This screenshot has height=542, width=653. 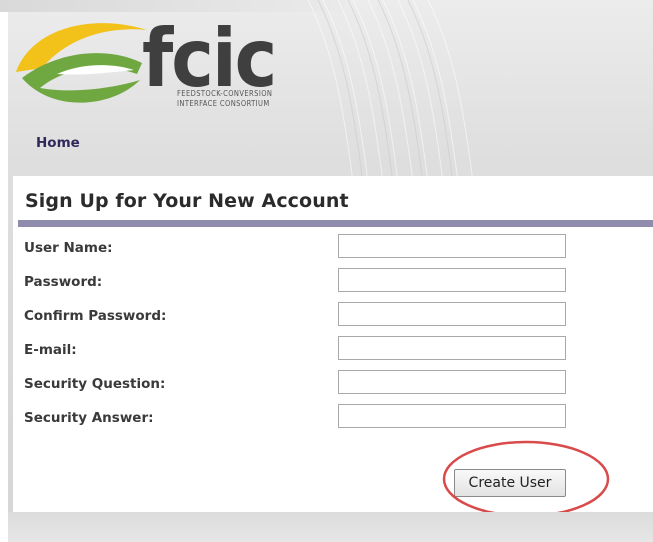 I want to click on password-input, so click(x=452, y=280).